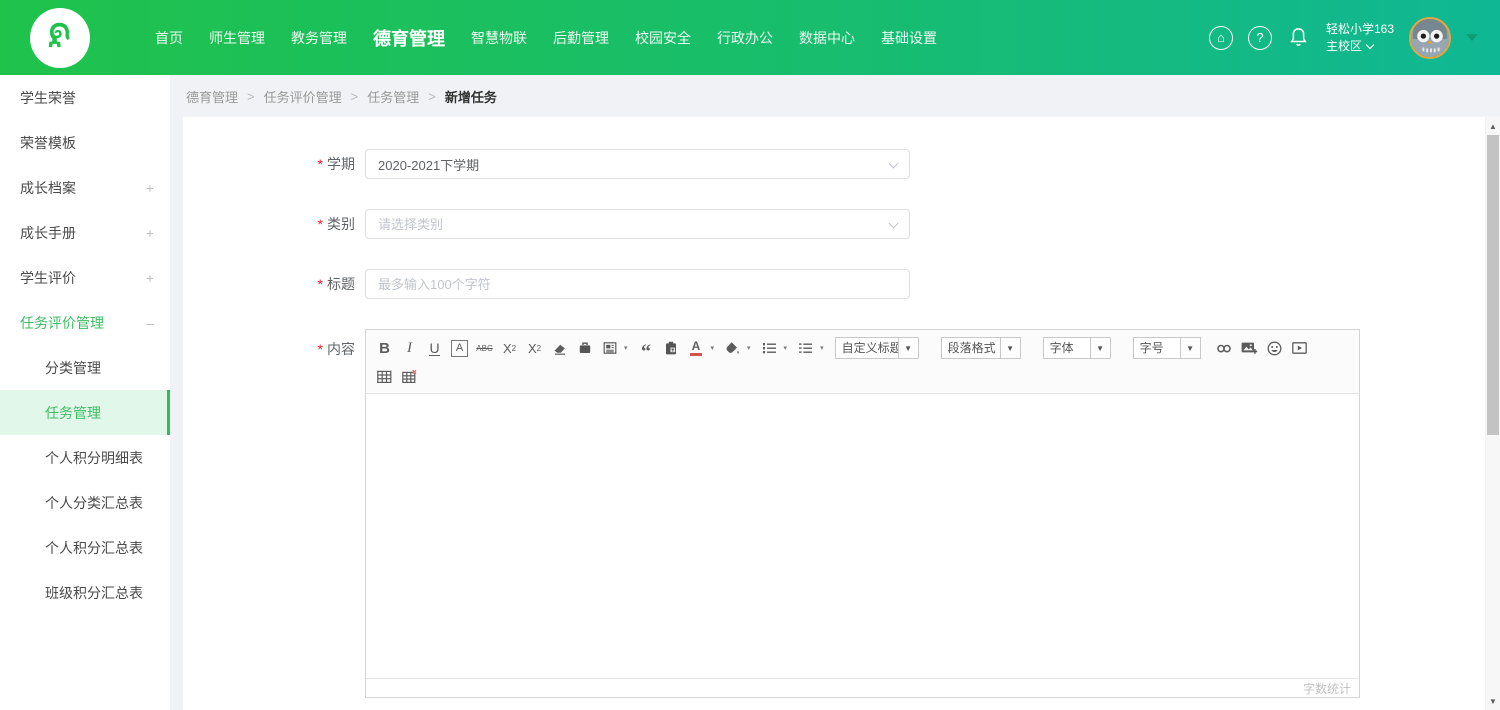 The height and width of the screenshot is (710, 1500). I want to click on sidebar-item-class-points-summary: 班级积分汇总表, so click(85, 592).